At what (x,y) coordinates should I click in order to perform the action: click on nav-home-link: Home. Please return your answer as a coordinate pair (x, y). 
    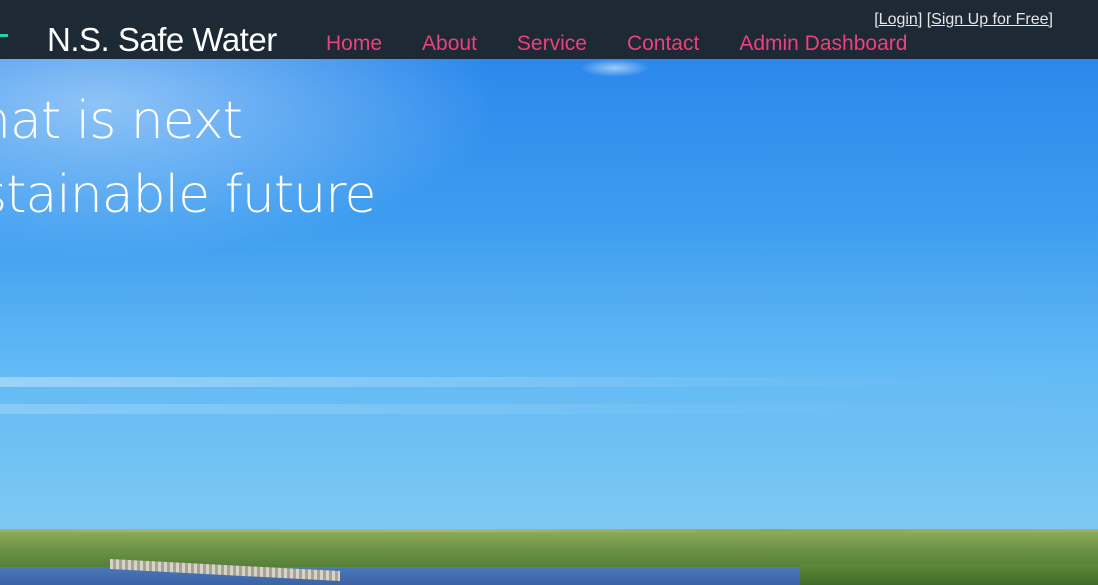
    Looking at the image, I should click on (354, 43).